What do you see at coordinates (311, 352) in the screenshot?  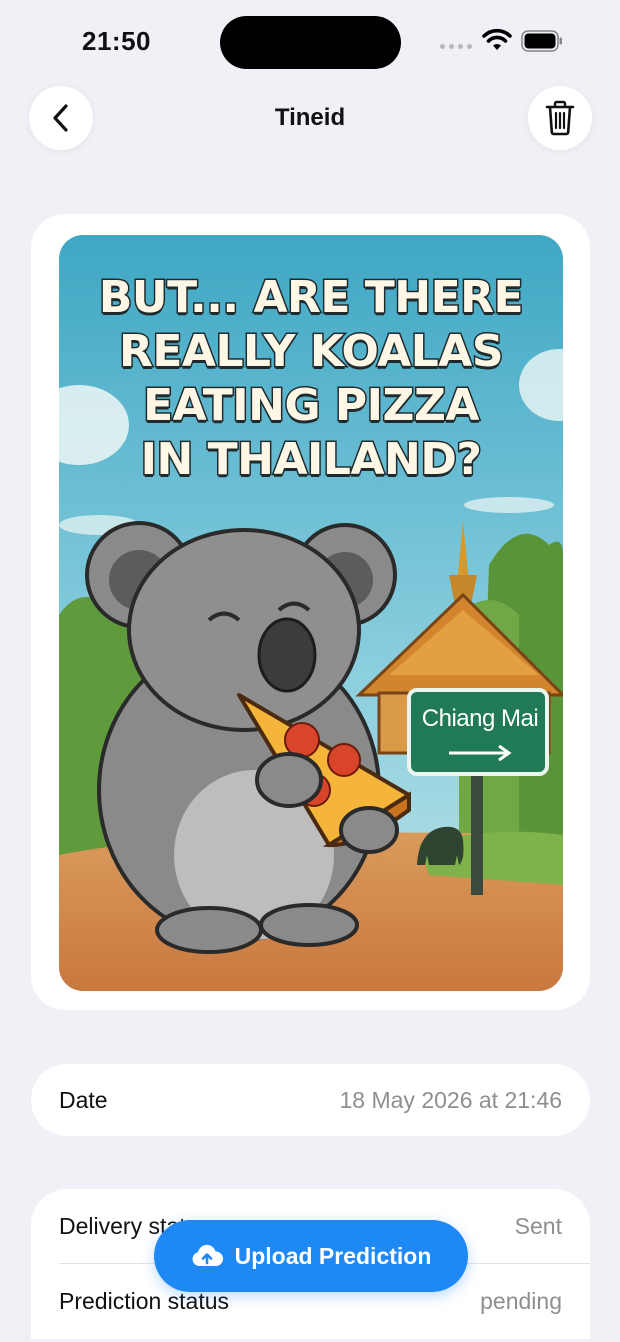 I see `poster-title-line: REALLY KOALAS` at bounding box center [311, 352].